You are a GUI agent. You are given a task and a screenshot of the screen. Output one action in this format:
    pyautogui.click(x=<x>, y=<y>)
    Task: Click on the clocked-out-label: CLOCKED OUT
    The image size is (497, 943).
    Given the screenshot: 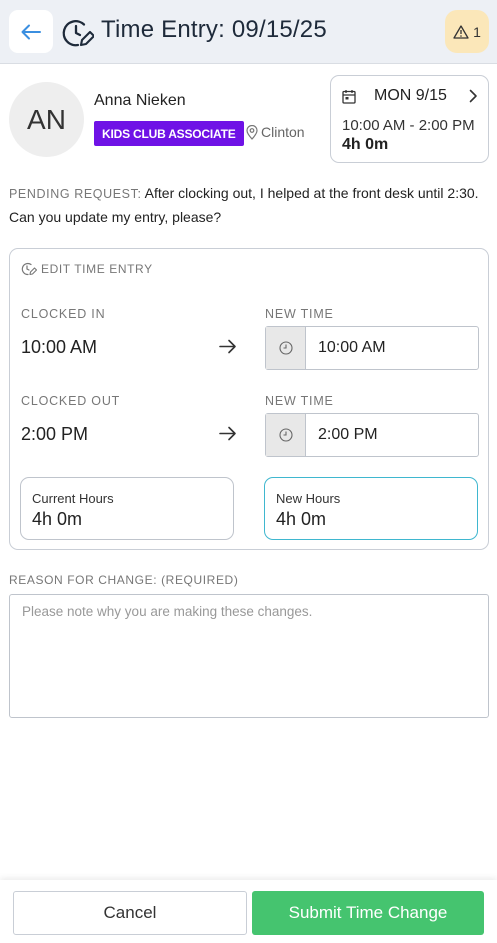 What is the action you would take?
    pyautogui.click(x=71, y=401)
    